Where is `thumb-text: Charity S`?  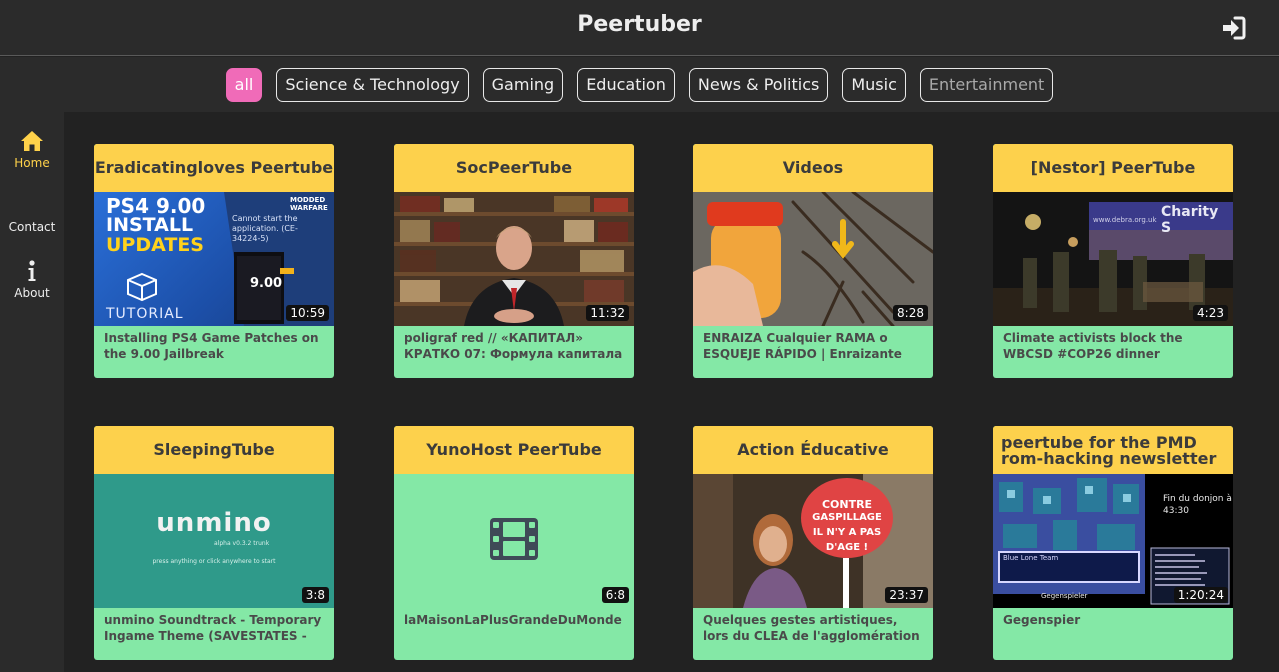 thumb-text: Charity S is located at coordinates (1190, 220).